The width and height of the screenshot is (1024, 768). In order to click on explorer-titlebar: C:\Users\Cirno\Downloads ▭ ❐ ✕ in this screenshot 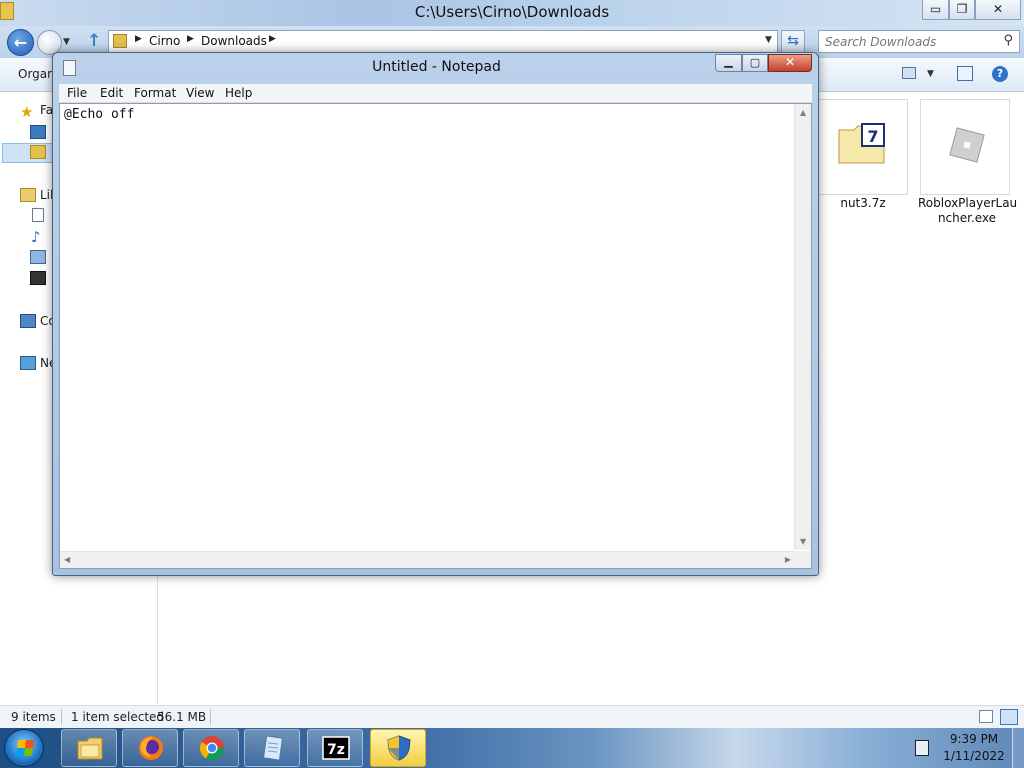, I will do `click(512, 13)`.